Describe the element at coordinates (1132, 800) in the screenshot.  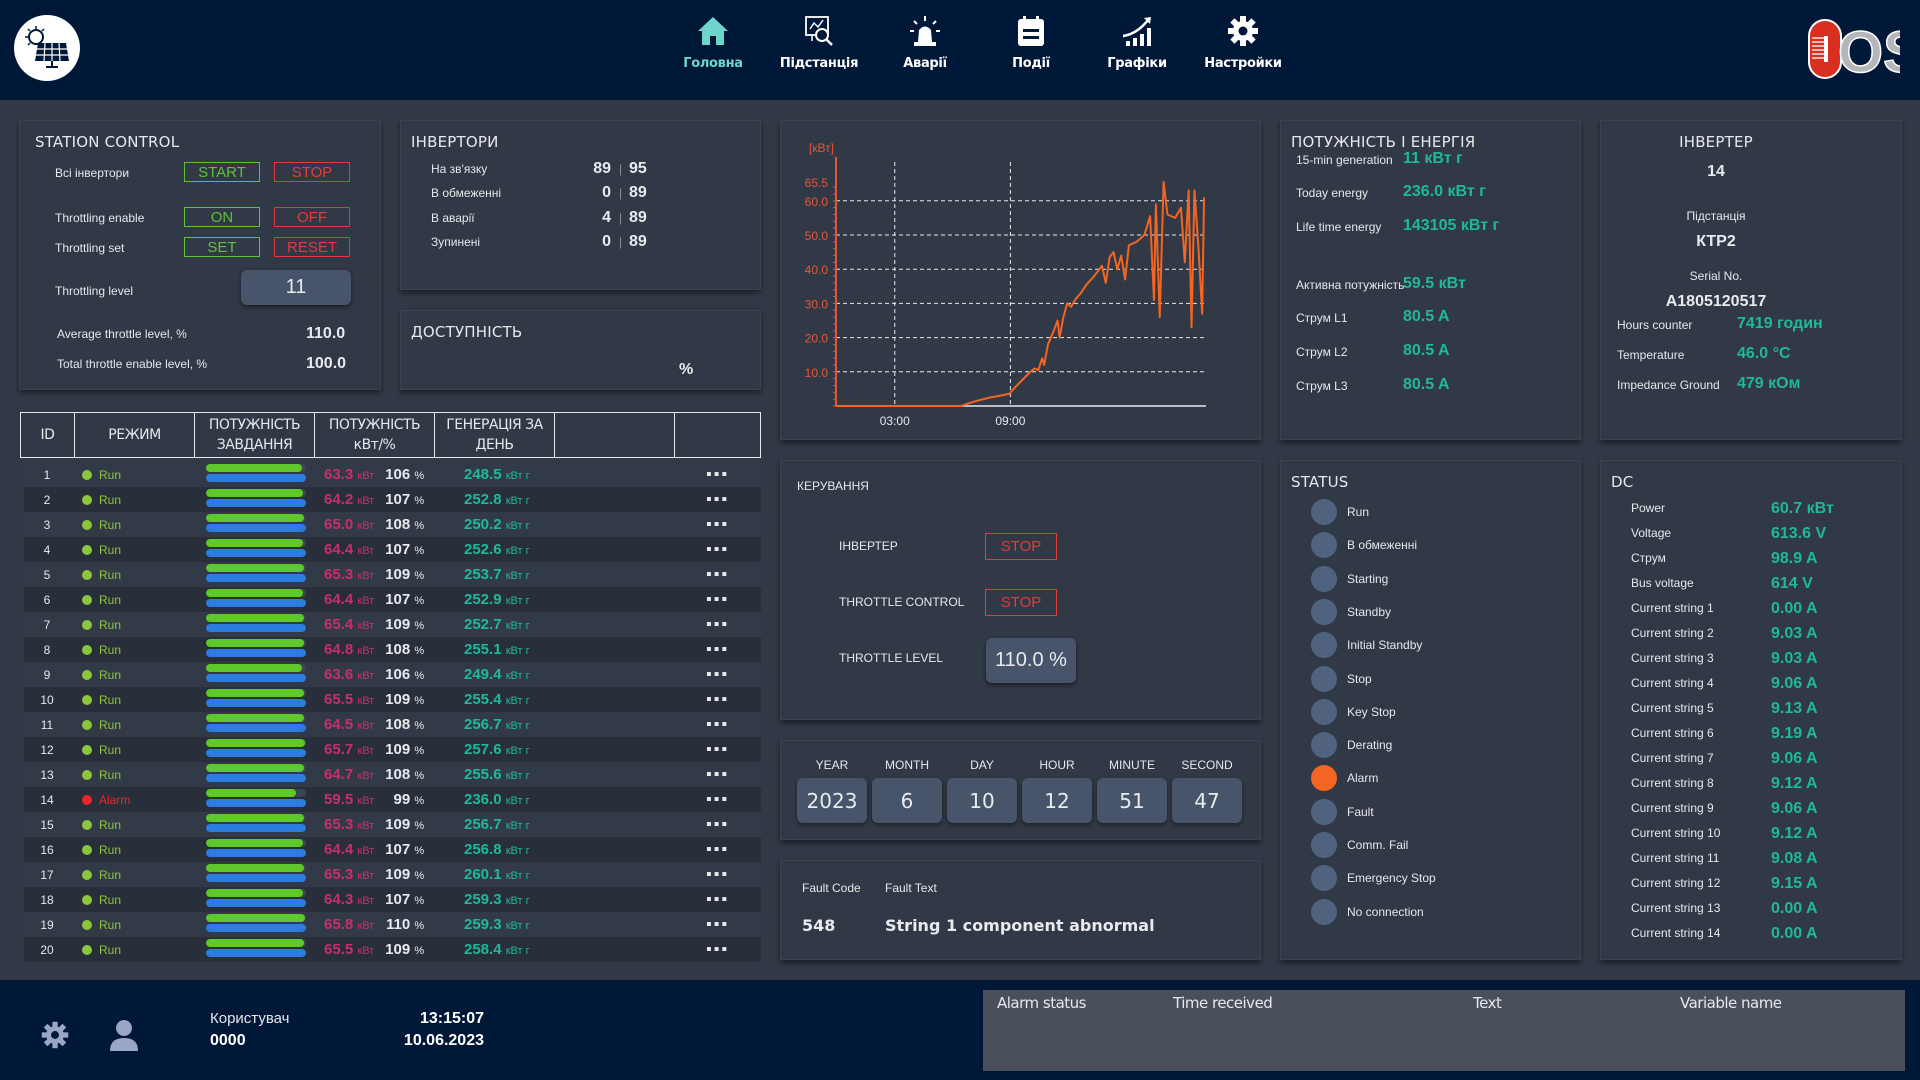
I see `datetime-value-input: 51` at that location.